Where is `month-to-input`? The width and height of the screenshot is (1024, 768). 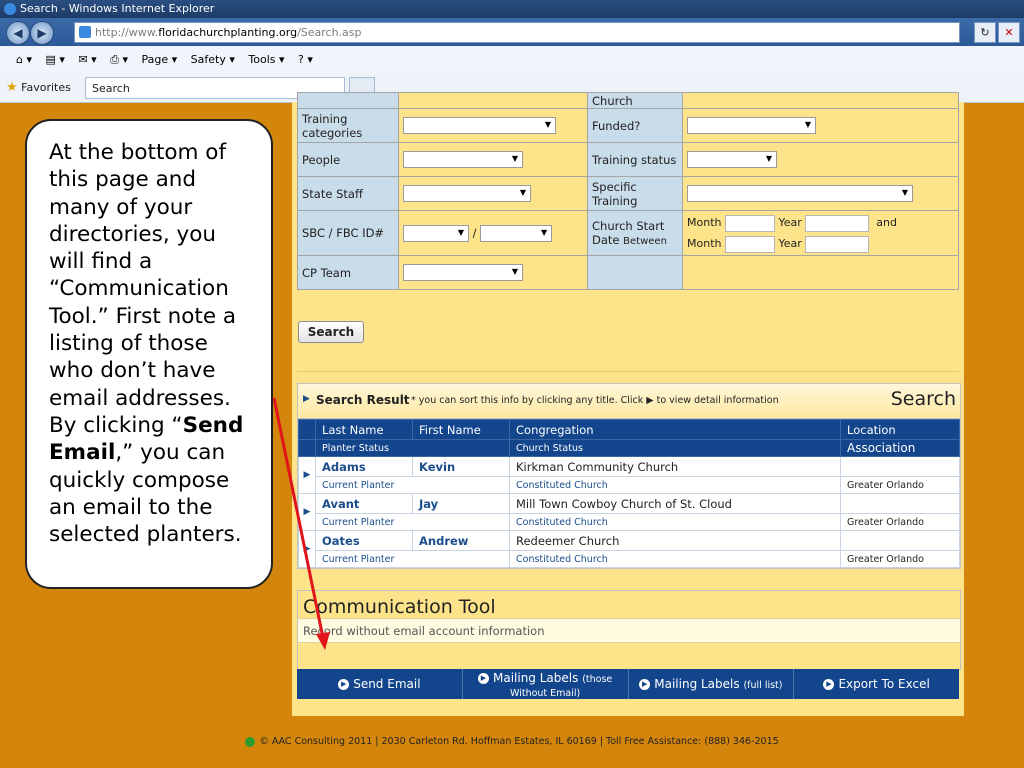 month-to-input is located at coordinates (749, 244).